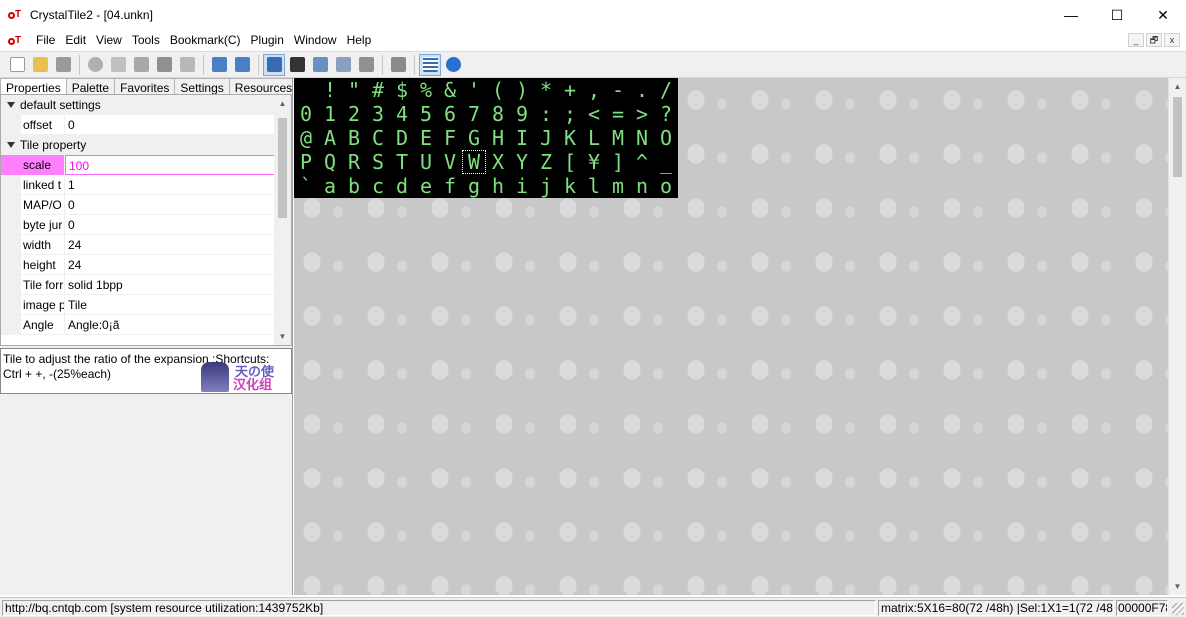  I want to click on tile-cell: (, so click(498, 90).